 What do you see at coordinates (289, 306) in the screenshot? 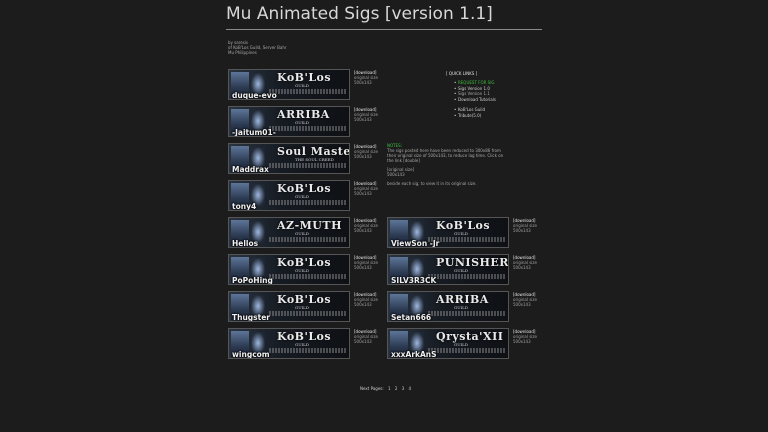
I see `signature-banner: KoB'Los GUILD Thugster` at bounding box center [289, 306].